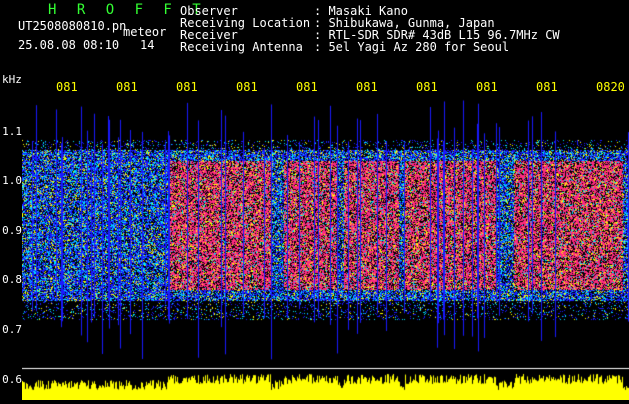 Image resolution: width=629 pixels, height=404 pixels. Describe the element at coordinates (147, 45) in the screenshot. I see `meteor-count: 14` at that location.